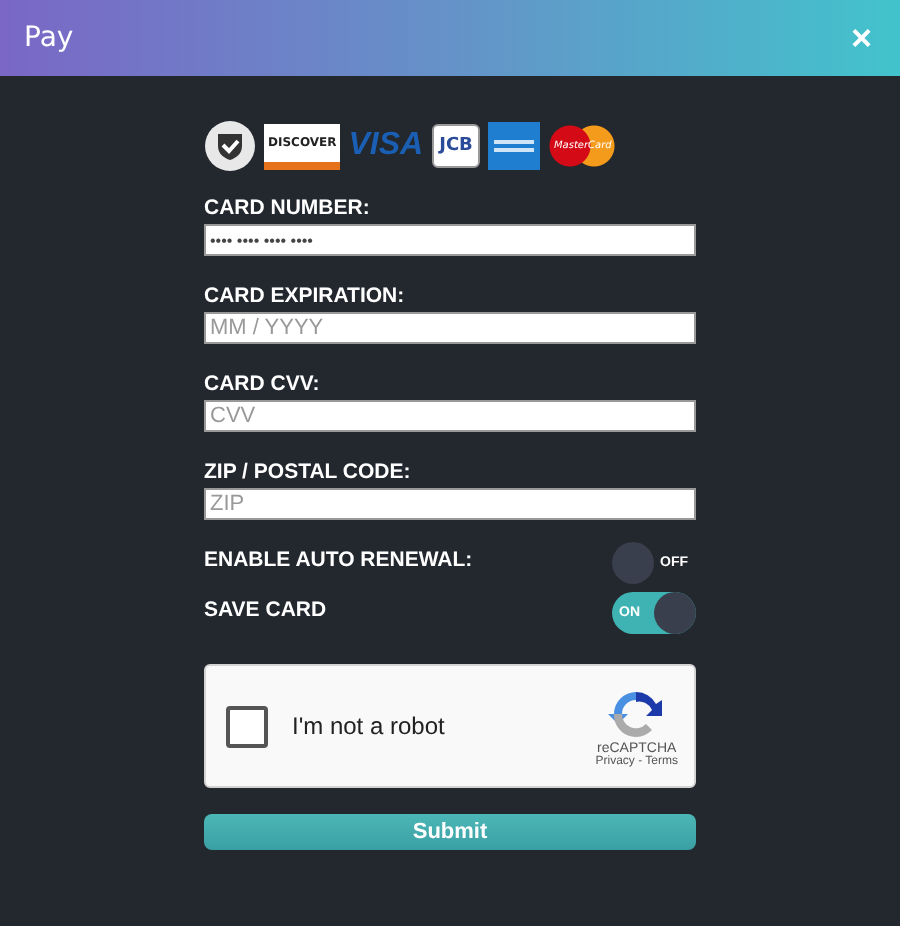 Image resolution: width=900 pixels, height=926 pixels. I want to click on field-label: CARD CVV:, so click(263, 384).